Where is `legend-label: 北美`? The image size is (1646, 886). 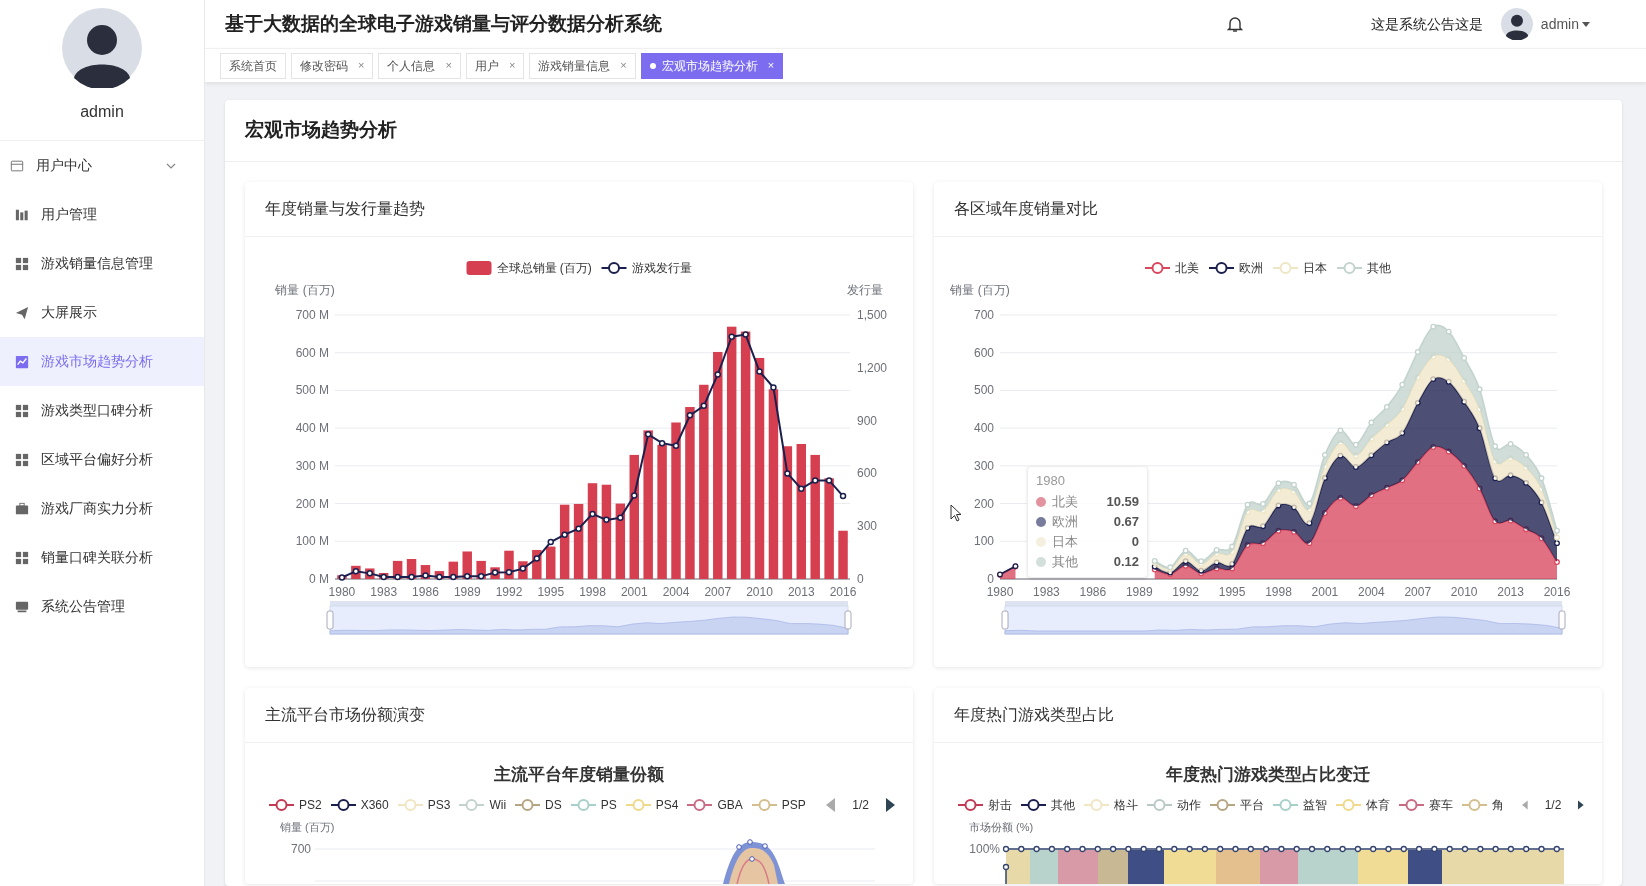 legend-label: 北美 is located at coordinates (1187, 268).